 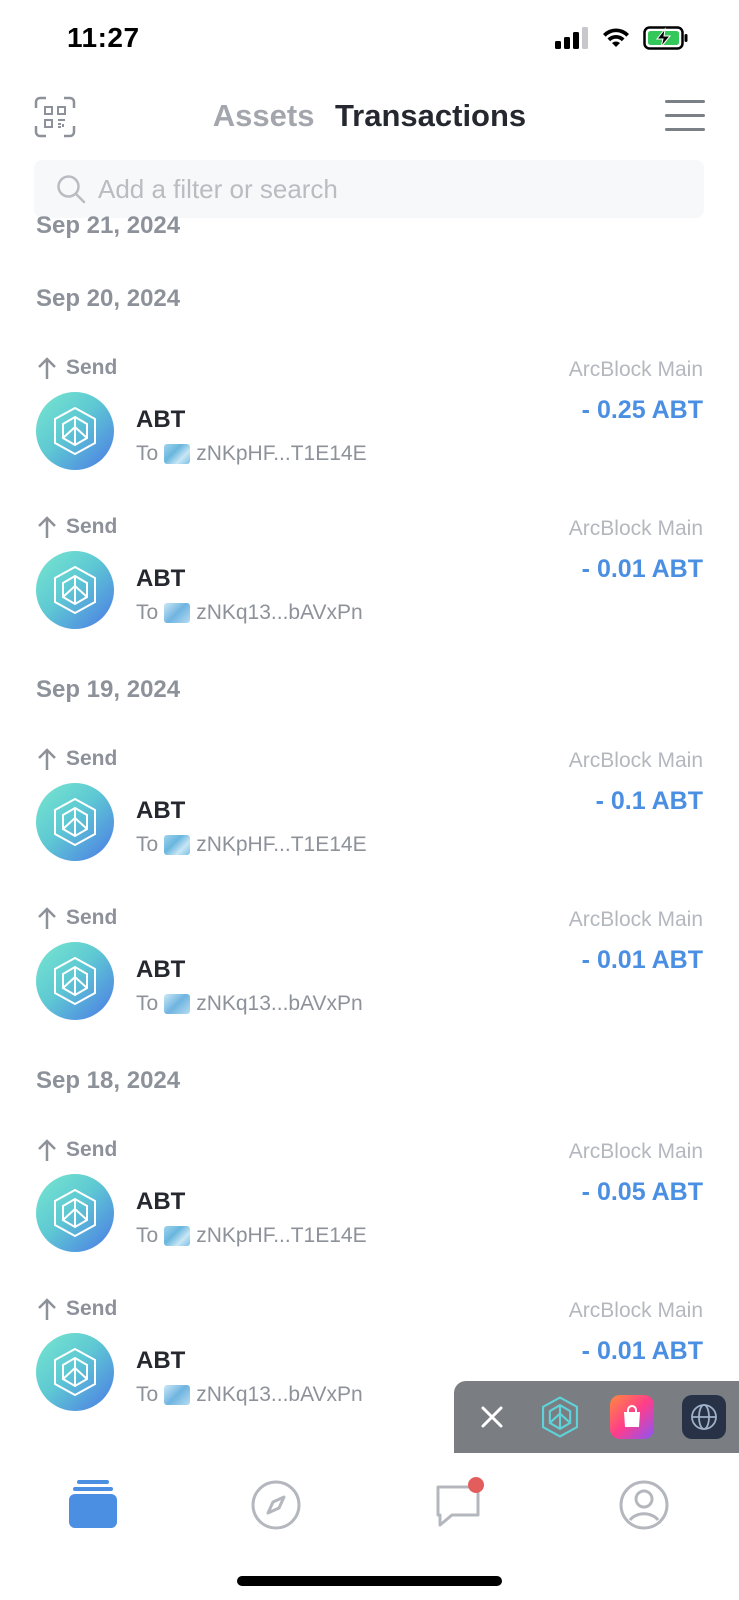 I want to click on battery-icon, so click(x=665, y=38).